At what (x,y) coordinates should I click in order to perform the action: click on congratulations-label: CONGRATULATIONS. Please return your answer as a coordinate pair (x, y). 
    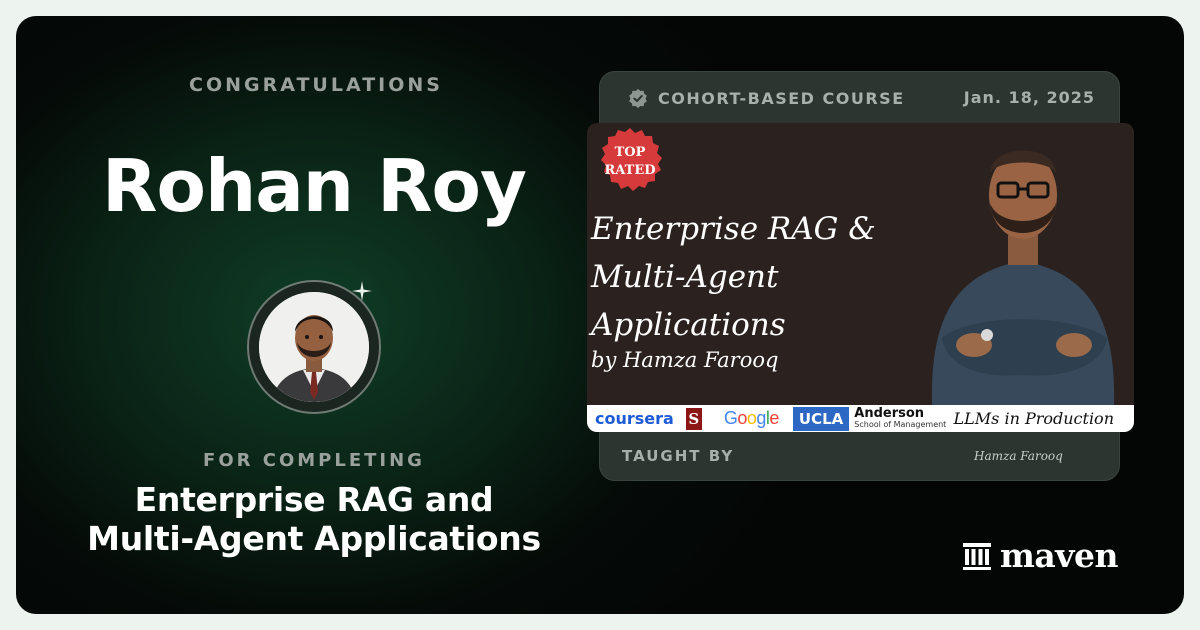
    Looking at the image, I should click on (316, 85).